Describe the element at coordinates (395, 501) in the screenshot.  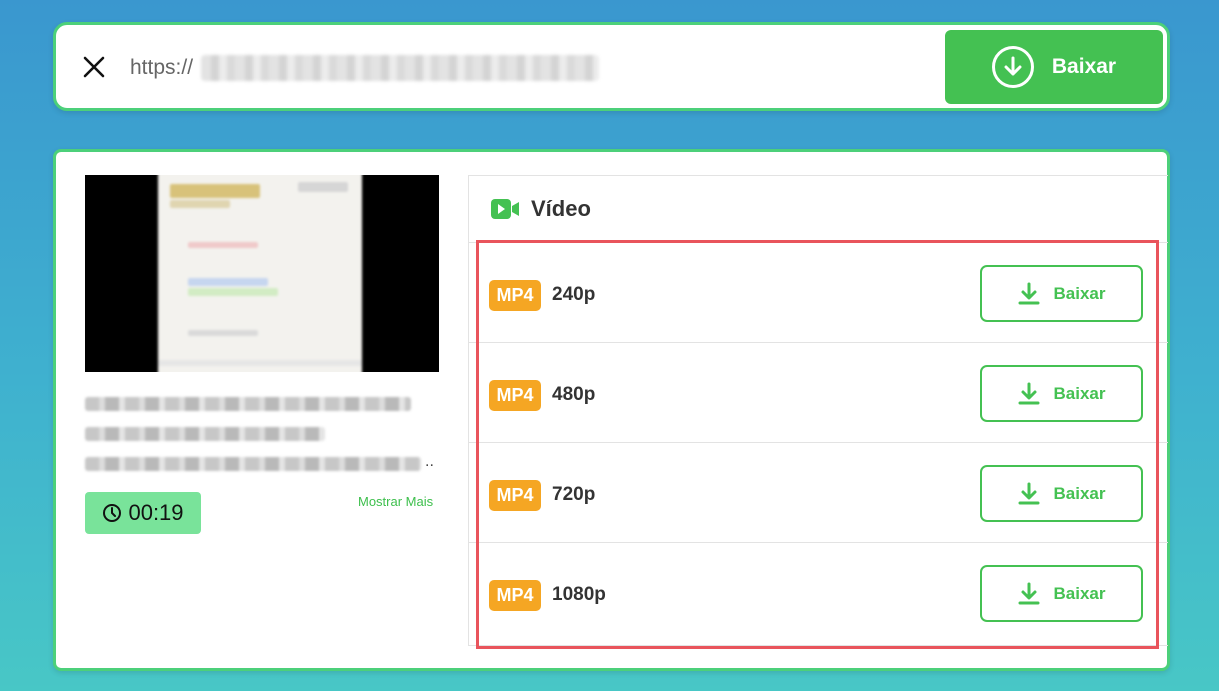
I see `show-more-link: Mostrar Mais` at that location.